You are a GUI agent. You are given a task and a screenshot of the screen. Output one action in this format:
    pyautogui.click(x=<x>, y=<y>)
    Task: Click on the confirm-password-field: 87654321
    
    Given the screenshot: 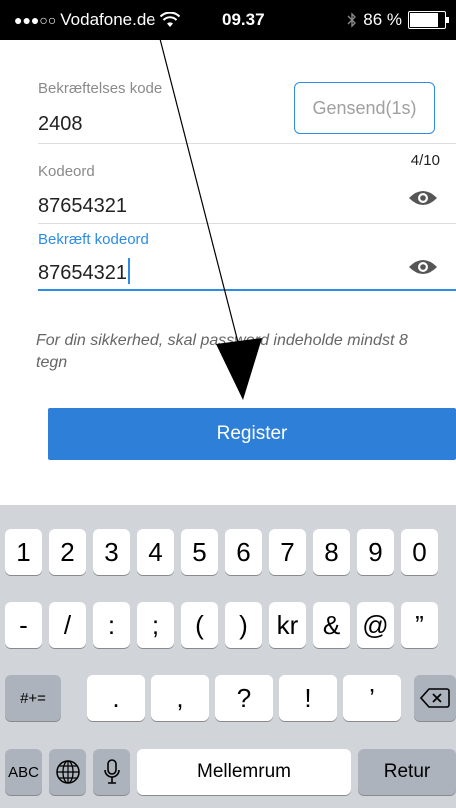 What is the action you would take?
    pyautogui.click(x=84, y=271)
    